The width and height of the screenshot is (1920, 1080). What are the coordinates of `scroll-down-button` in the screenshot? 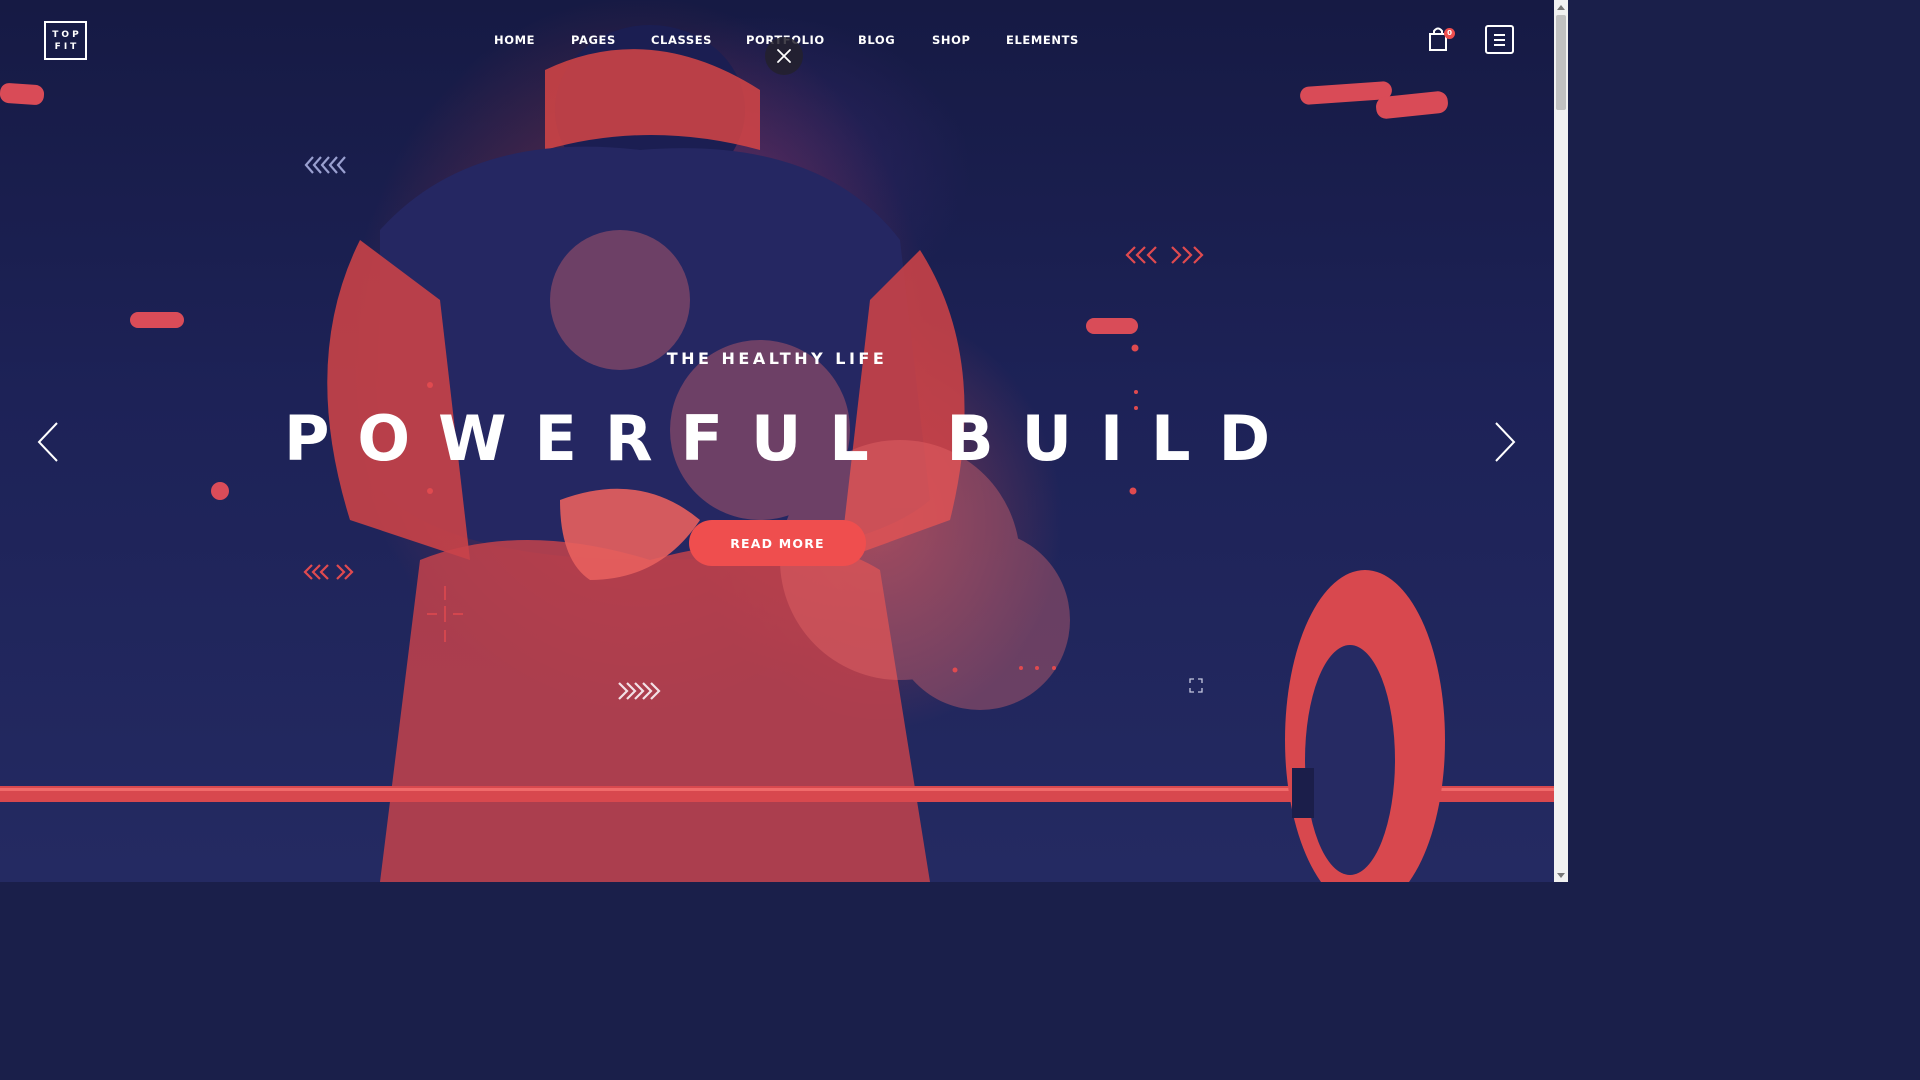 It's located at (1561, 875).